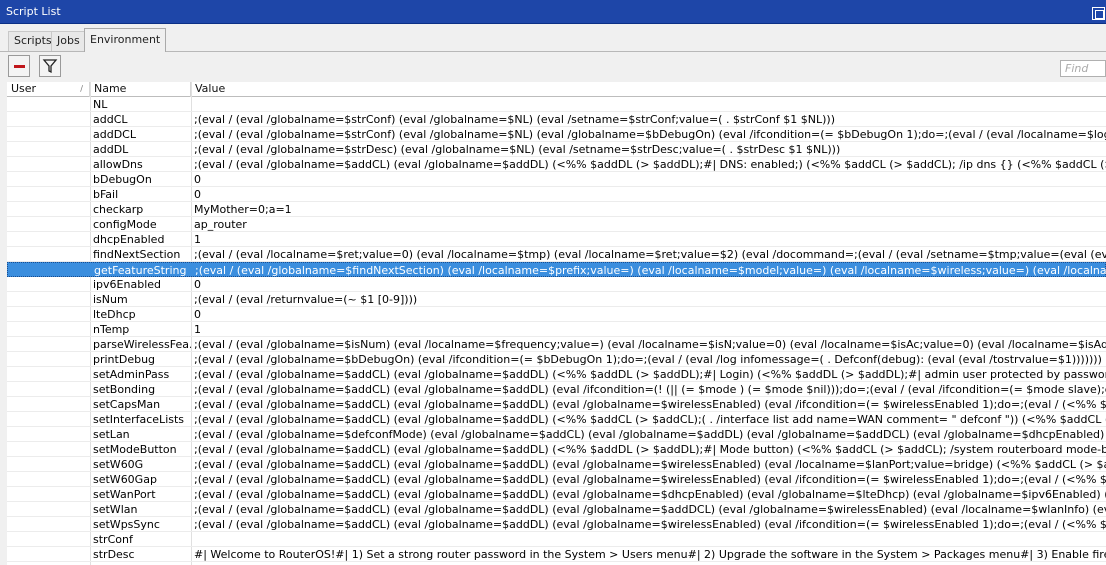  What do you see at coordinates (118, 164) in the screenshot?
I see `cell-name: allowDns` at bounding box center [118, 164].